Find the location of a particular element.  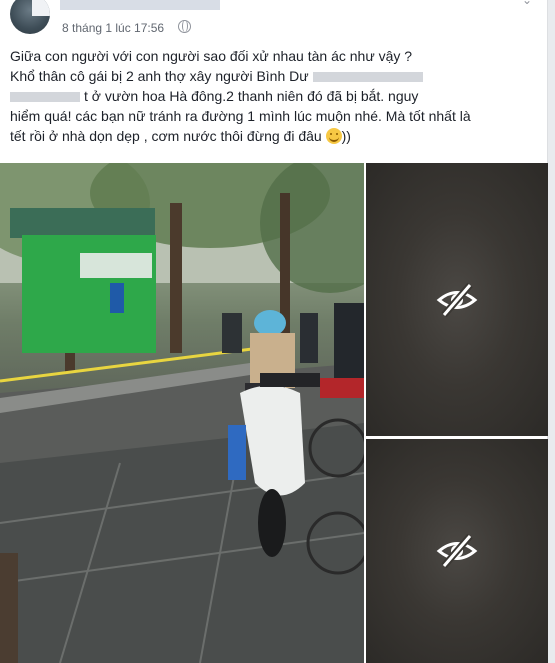

smiling-face-icon is located at coordinates (333, 136).